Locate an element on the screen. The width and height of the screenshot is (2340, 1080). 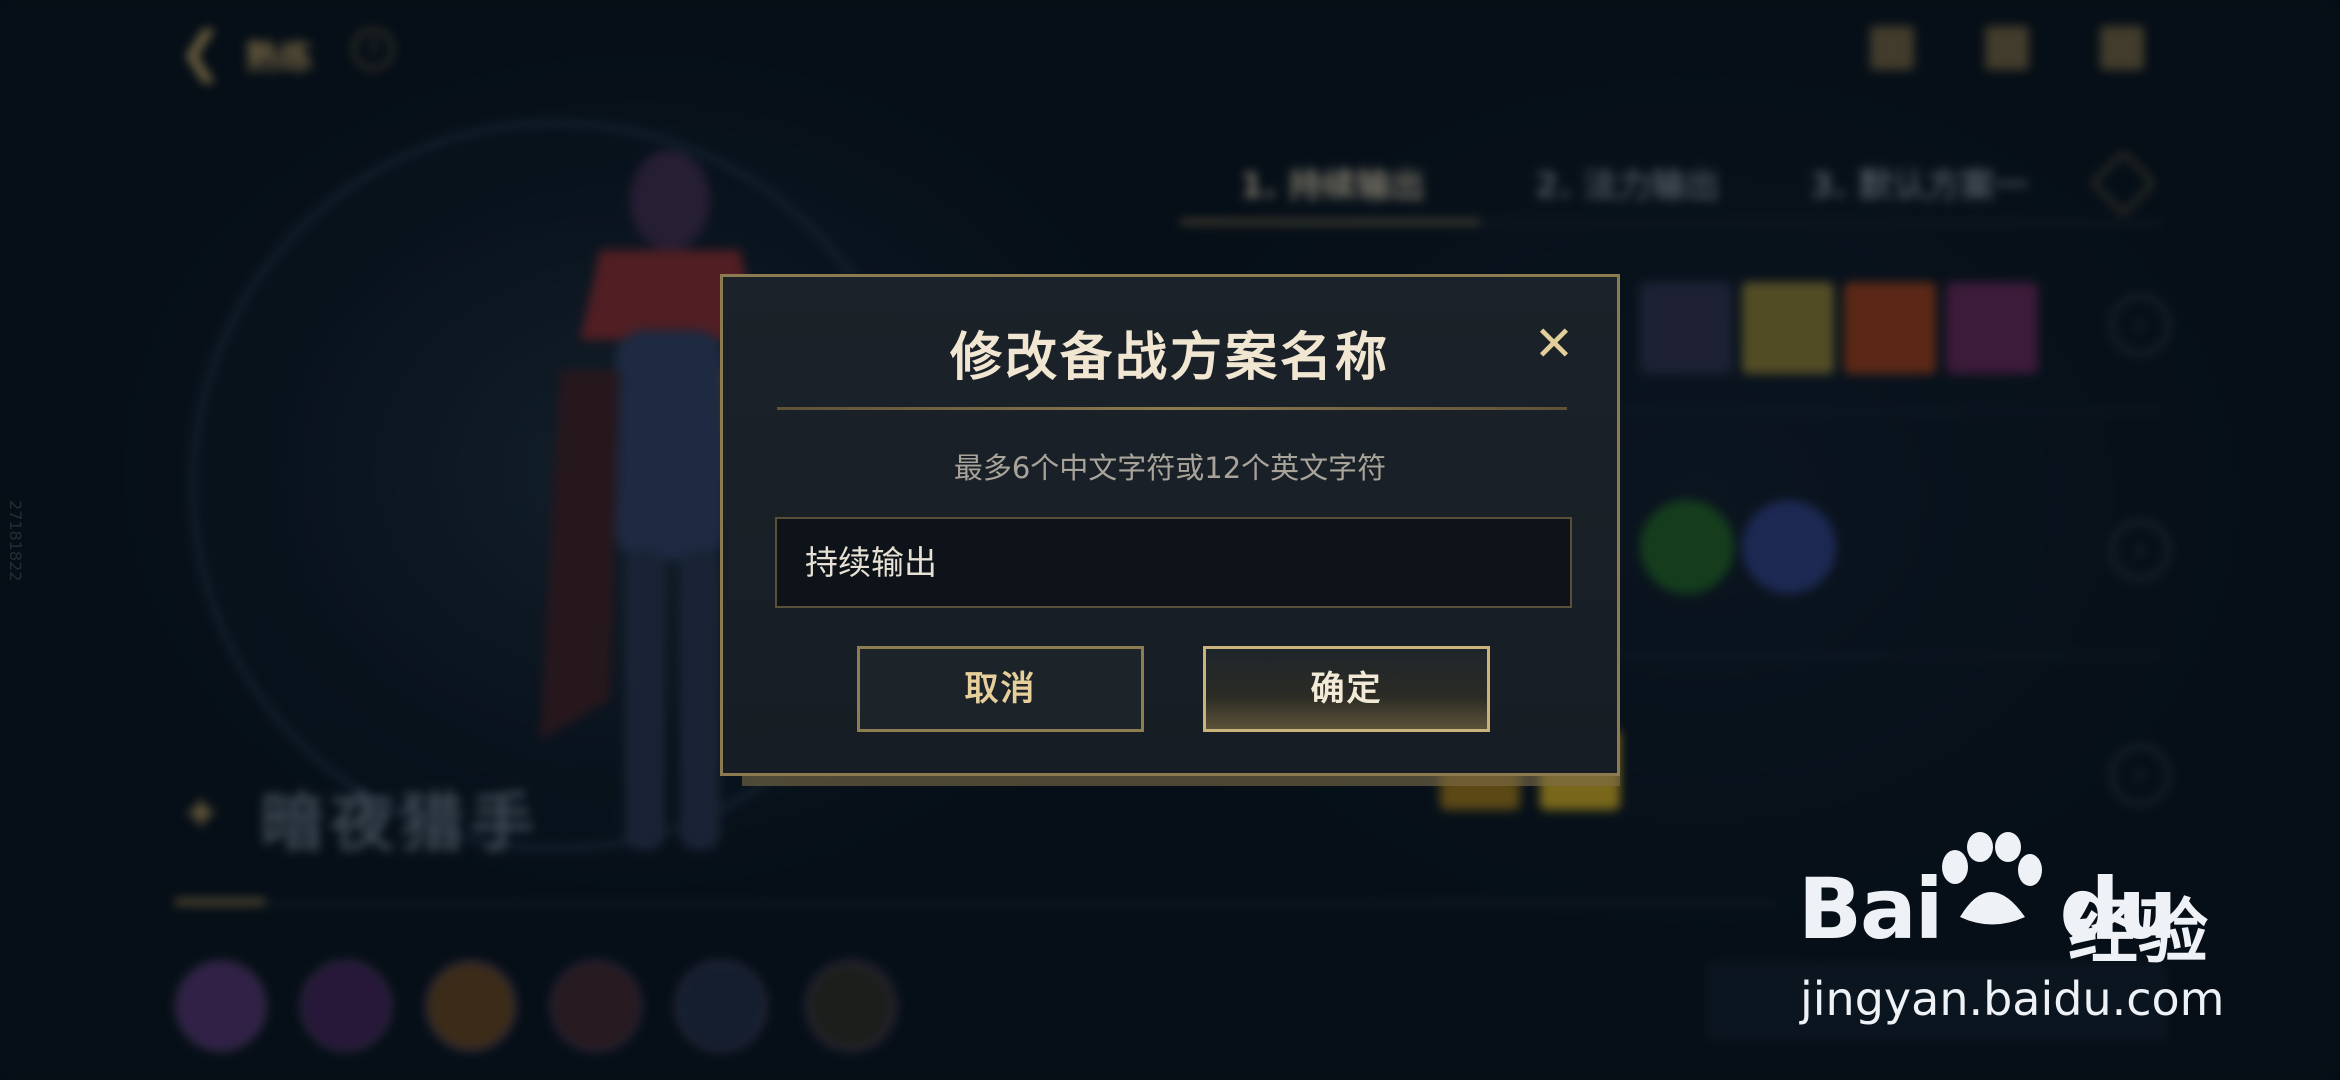
title-divider is located at coordinates (1172, 408).